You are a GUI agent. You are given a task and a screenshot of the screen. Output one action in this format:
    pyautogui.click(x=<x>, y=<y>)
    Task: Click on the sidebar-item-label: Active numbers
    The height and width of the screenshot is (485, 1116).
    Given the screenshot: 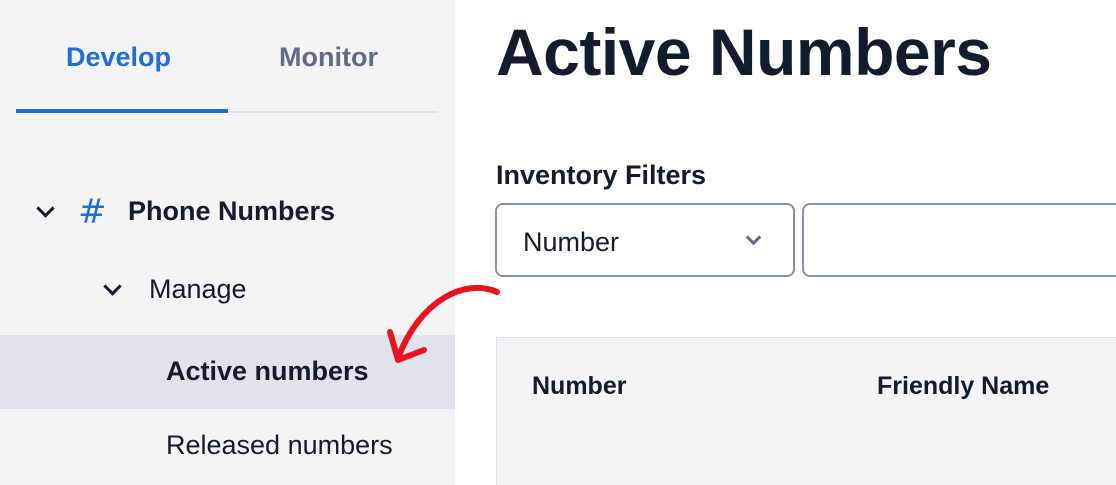 What is the action you would take?
    pyautogui.click(x=267, y=371)
    